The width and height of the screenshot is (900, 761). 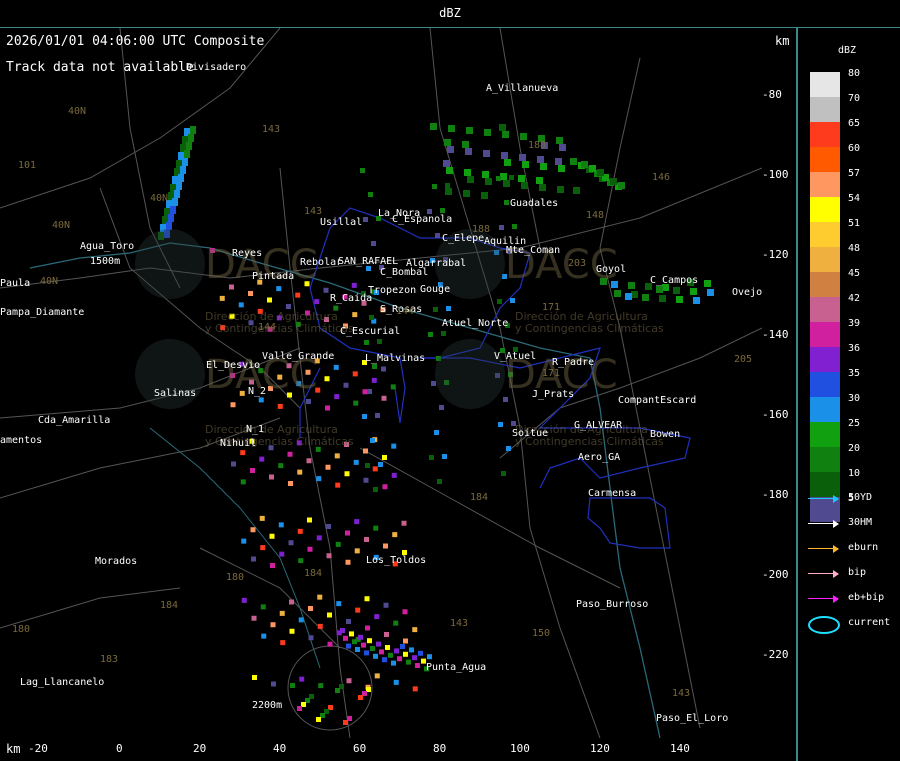 What do you see at coordinates (743, 359) in the screenshot?
I see `route-number-label: 205` at bounding box center [743, 359].